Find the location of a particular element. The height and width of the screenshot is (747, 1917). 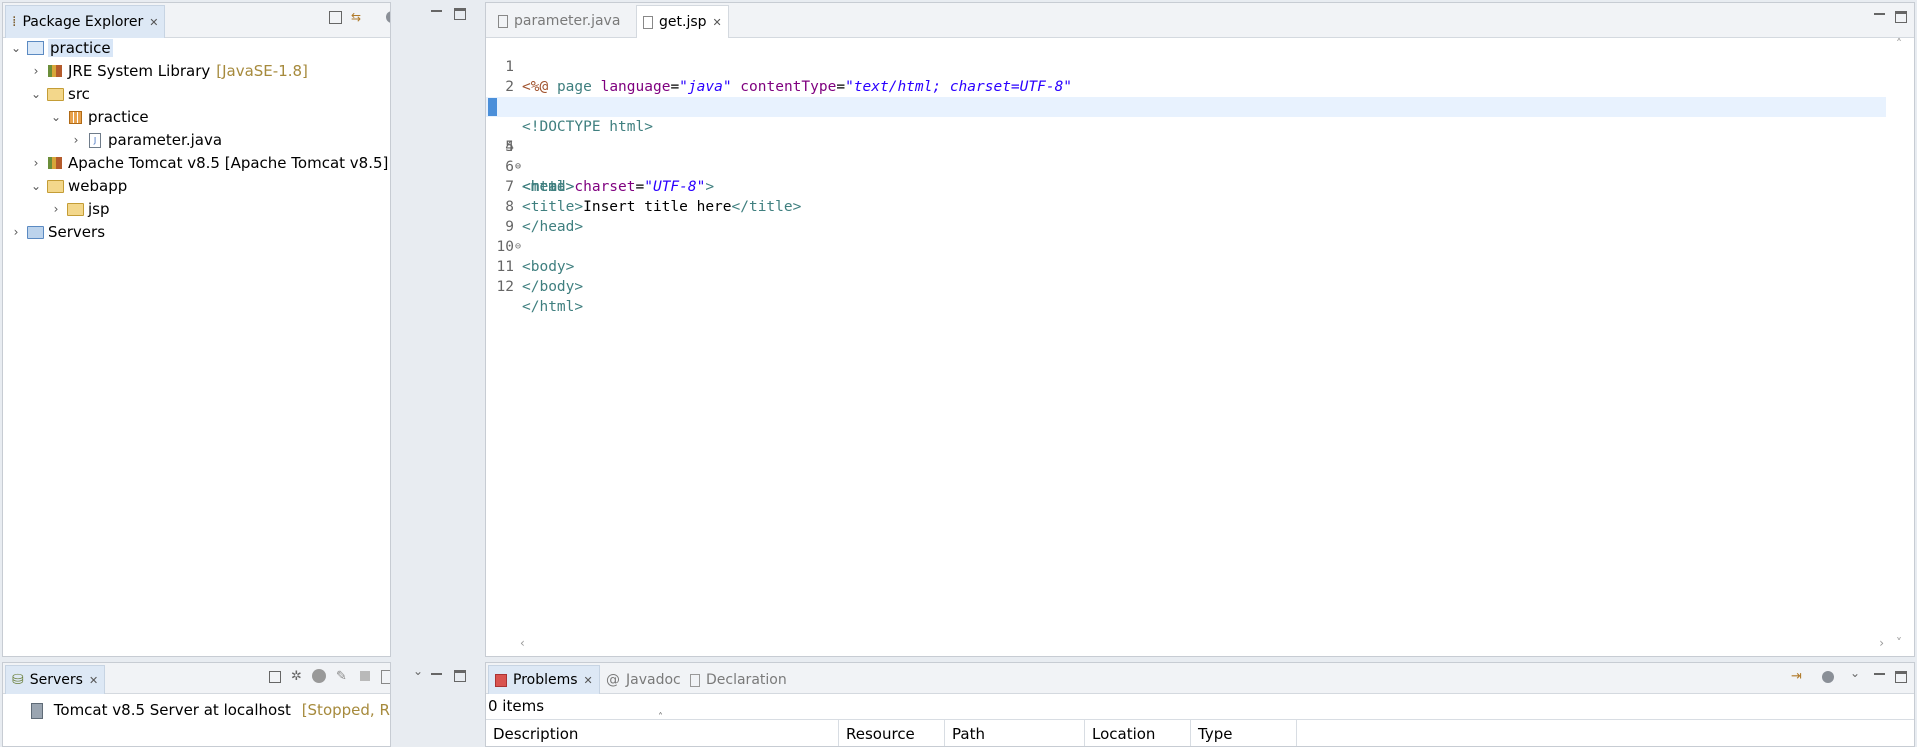

folder-icon is located at coordinates (75, 209).